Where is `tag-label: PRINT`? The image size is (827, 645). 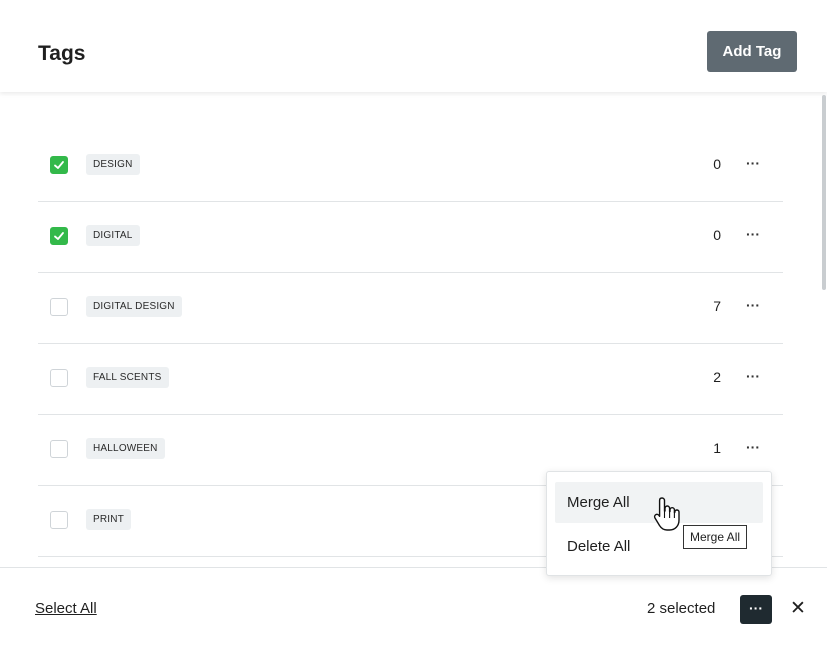
tag-label: PRINT is located at coordinates (108, 519).